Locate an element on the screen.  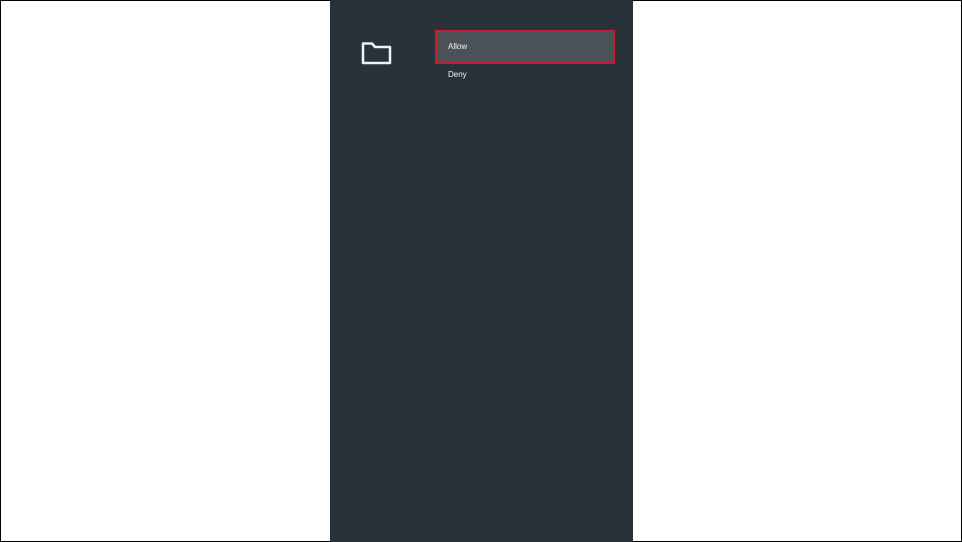
deny-option-label: Deny is located at coordinates (457, 74).